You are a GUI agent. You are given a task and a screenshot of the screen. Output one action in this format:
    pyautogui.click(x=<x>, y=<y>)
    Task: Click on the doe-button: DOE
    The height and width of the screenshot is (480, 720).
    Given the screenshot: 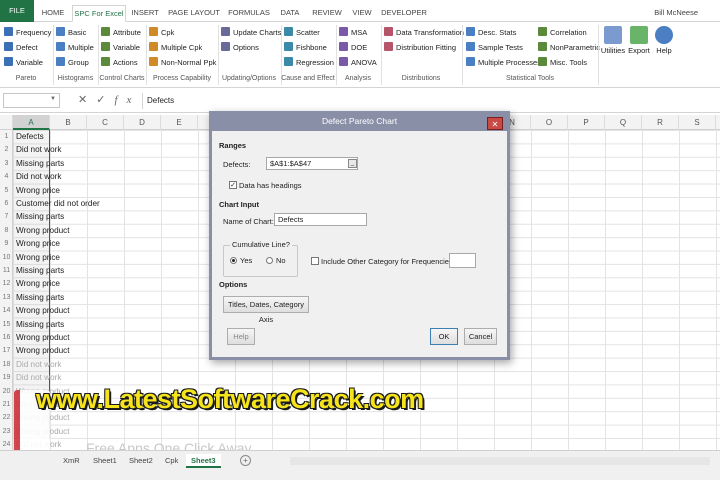 What is the action you would take?
    pyautogui.click(x=353, y=47)
    